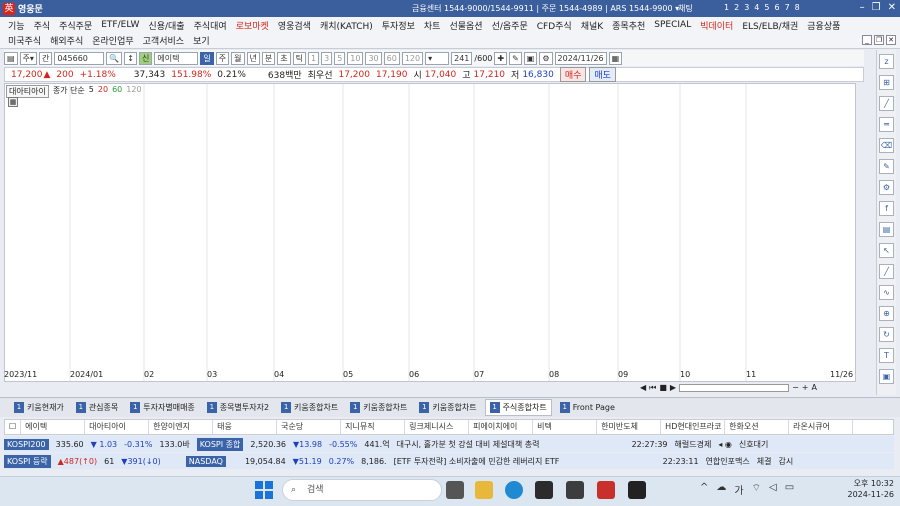 Image resolution: width=900 pixels, height=506 pixels. I want to click on order-icon: ▣, so click(886, 376).